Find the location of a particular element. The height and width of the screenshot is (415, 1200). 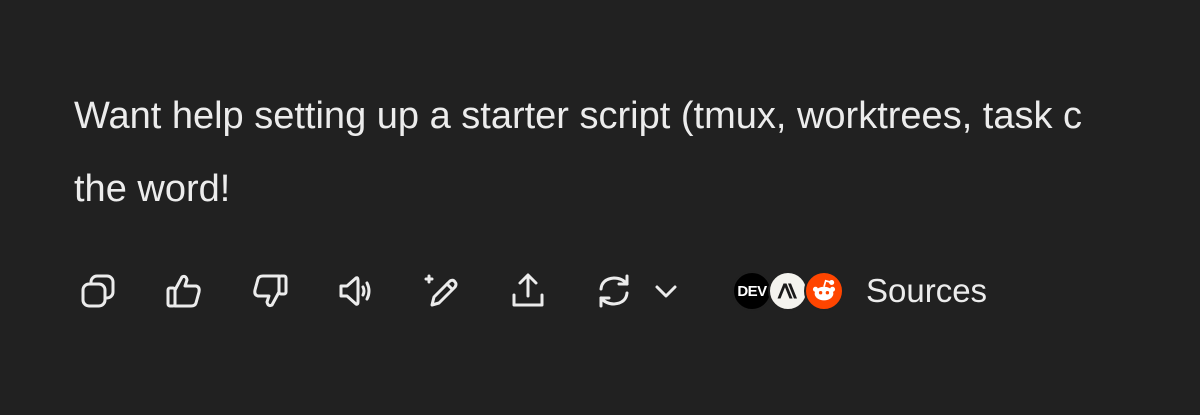

thumbs-down-button is located at coordinates (270, 291).